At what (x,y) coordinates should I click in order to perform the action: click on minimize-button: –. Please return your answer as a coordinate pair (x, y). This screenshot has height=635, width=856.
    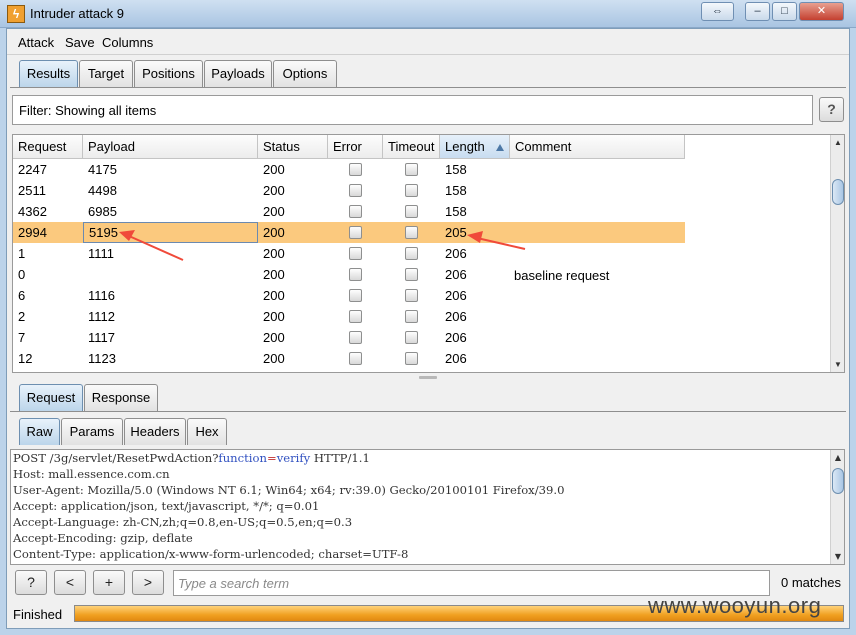
    Looking at the image, I should click on (757, 11).